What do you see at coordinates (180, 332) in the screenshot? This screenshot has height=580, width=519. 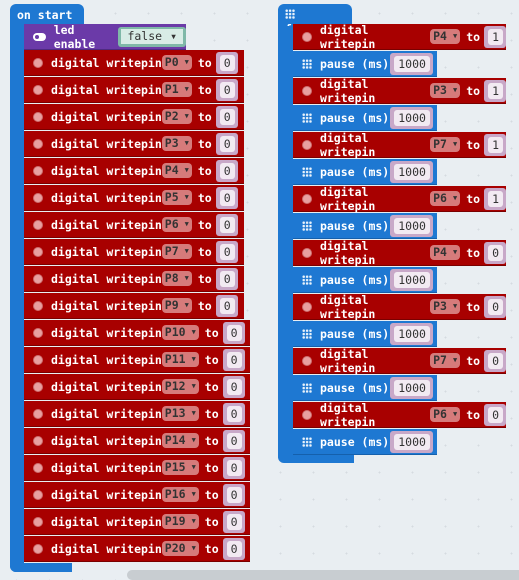 I see `pin-dropdown: P10 ▼` at bounding box center [180, 332].